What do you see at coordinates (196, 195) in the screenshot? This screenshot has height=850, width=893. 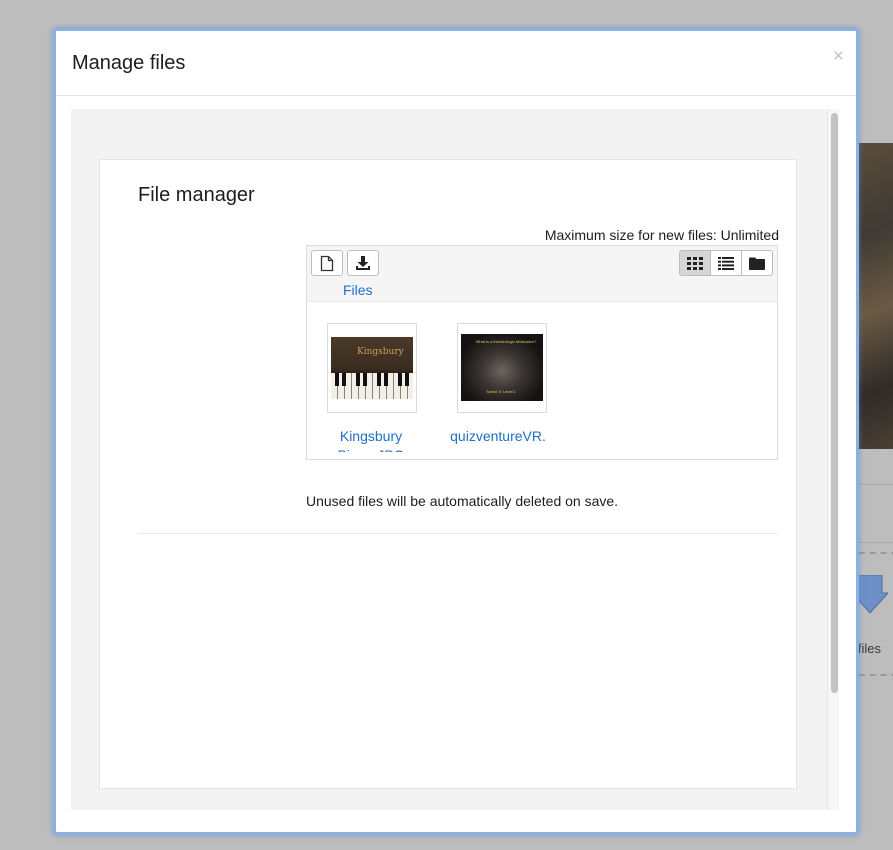 I see `file-manager-title: File manager` at bounding box center [196, 195].